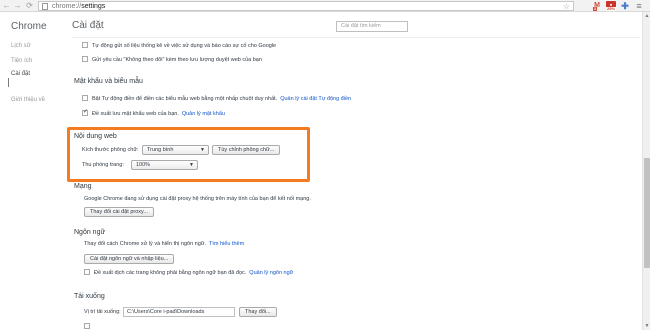 This screenshot has height=330, width=650. I want to click on gmail-badge: 2, so click(595, 8).